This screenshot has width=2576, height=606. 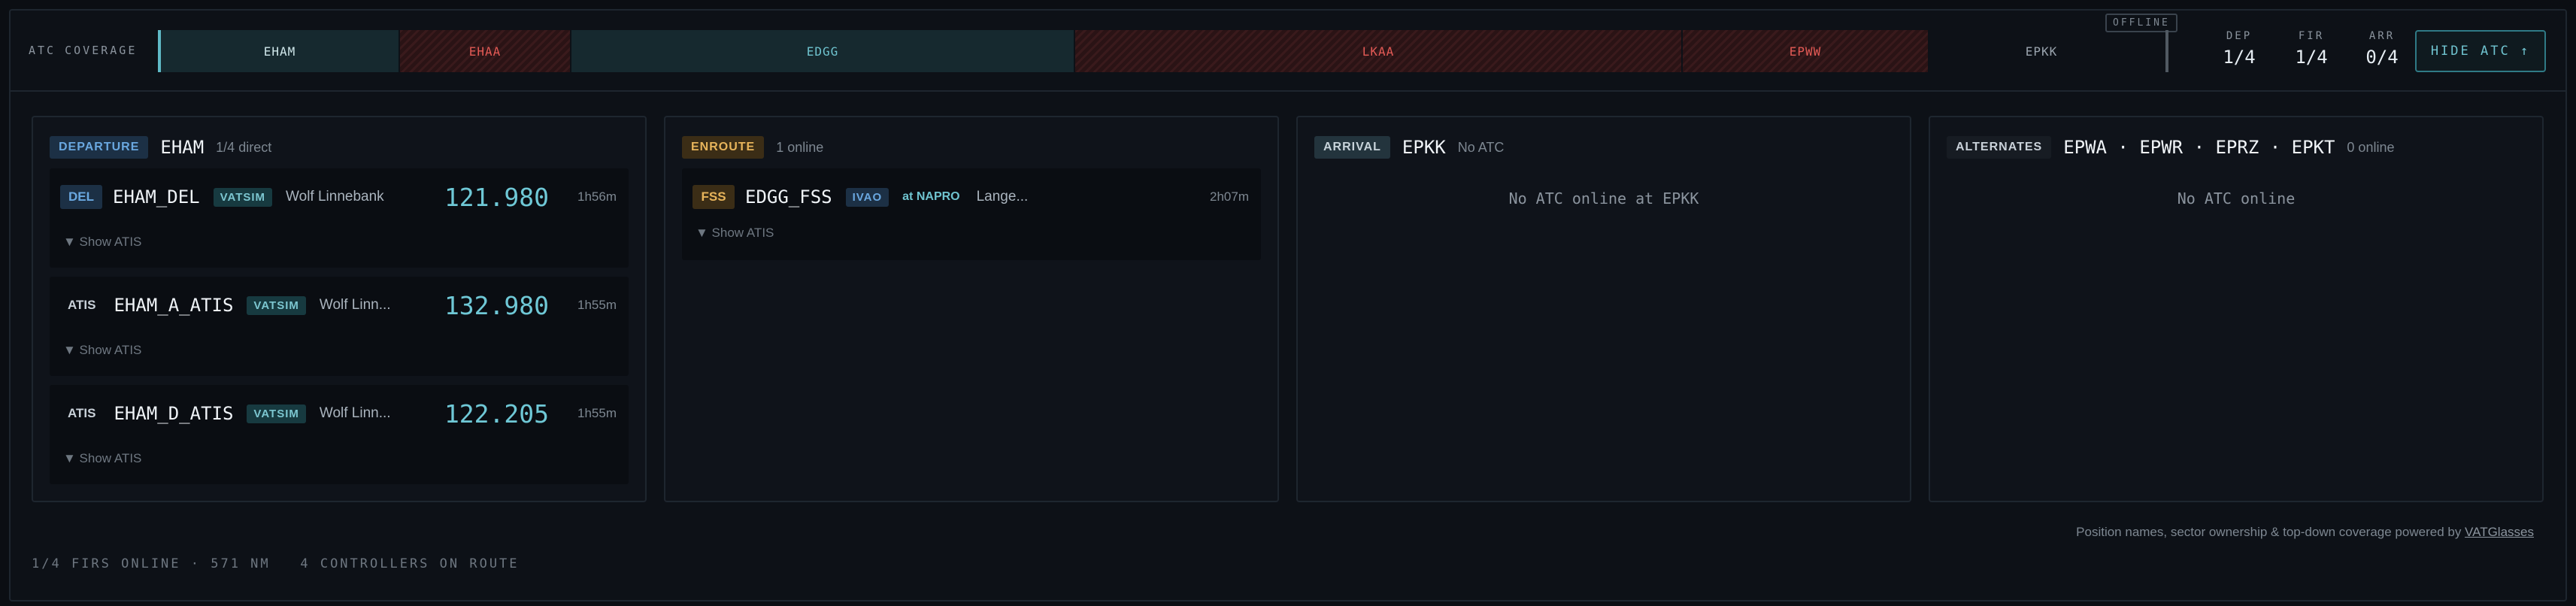 What do you see at coordinates (2199, 147) in the screenshot?
I see `alternates-icaos: EPWA · EPWR · EPRZ · EPKT` at bounding box center [2199, 147].